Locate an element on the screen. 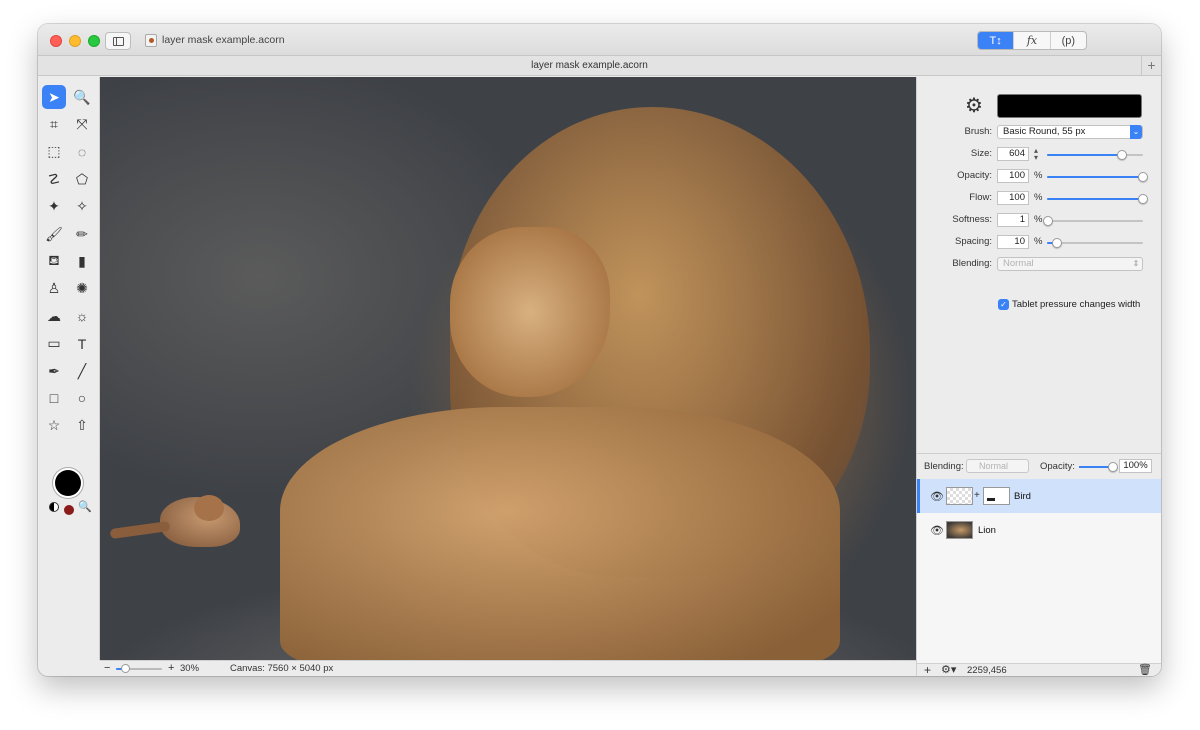 Image resolution: width=1200 pixels, height=730 pixels. opacity-field: 100 is located at coordinates (1013, 176).